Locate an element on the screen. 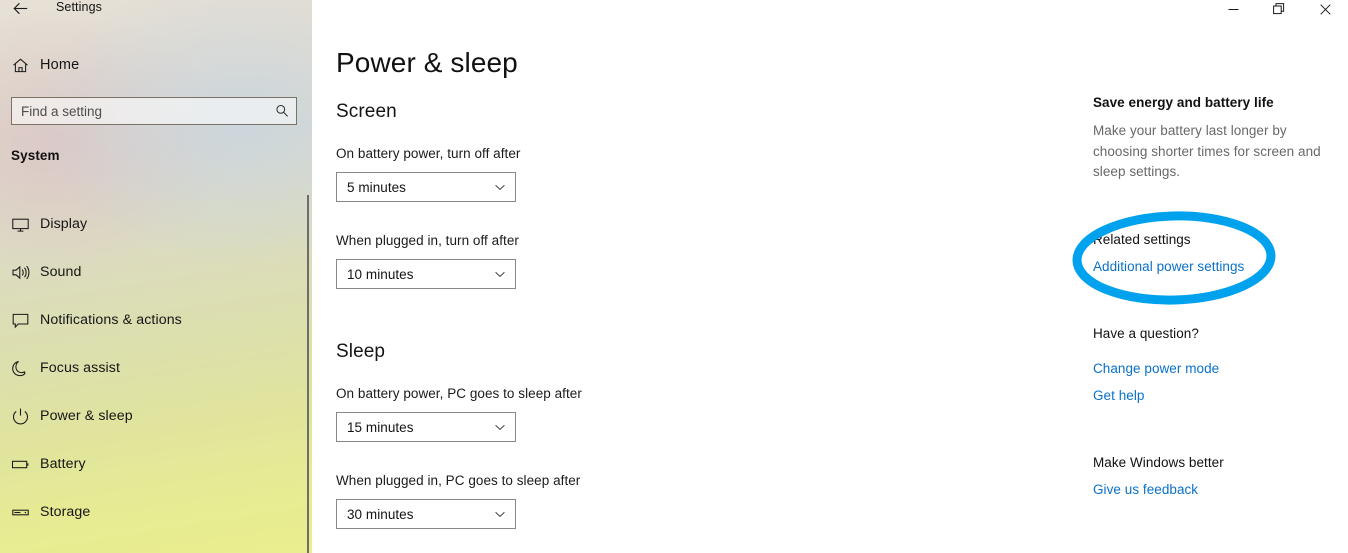  dropdown-sleep-plugged: 30 minutes is located at coordinates (426, 514).